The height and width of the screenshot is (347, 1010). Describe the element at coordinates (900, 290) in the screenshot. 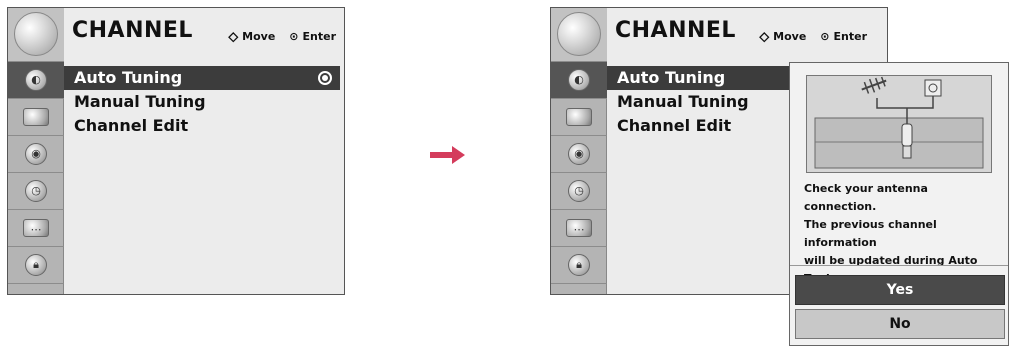

I see `yes-button: Yes` at that location.